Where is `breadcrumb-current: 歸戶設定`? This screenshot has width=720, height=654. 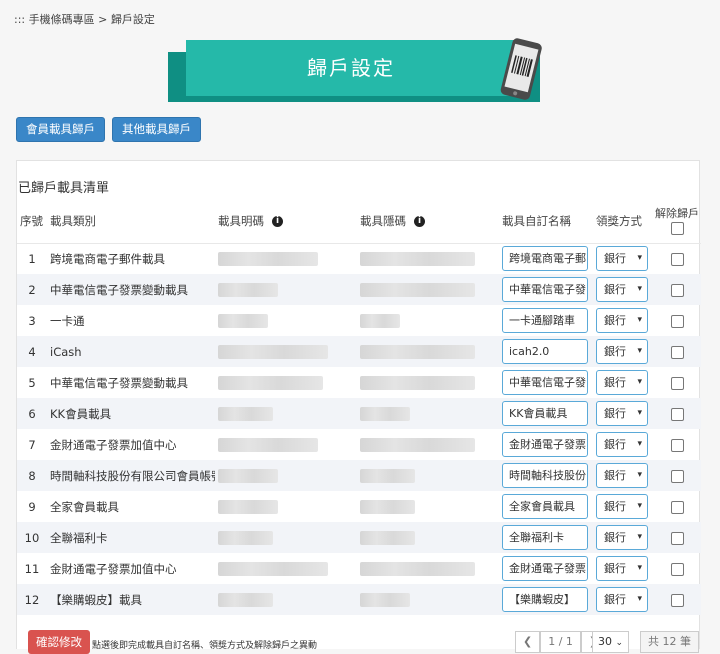
breadcrumb-current: 歸戶設定 is located at coordinates (132, 19).